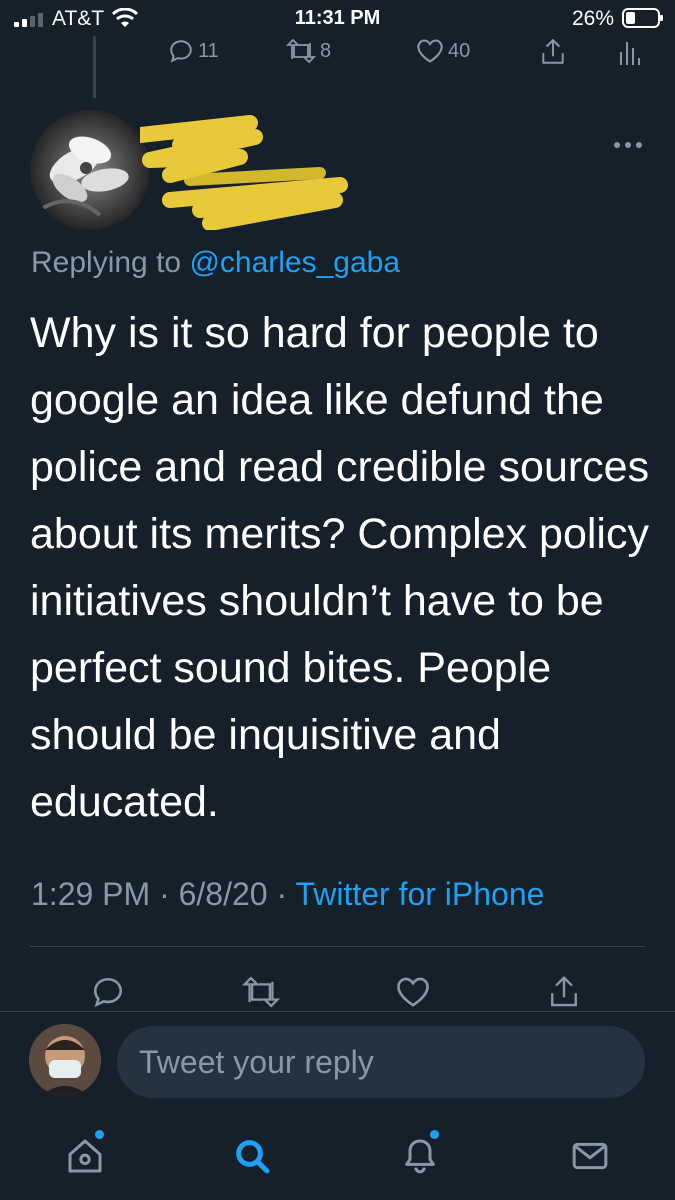 The height and width of the screenshot is (1200, 675). What do you see at coordinates (245, 172) in the screenshot?
I see `redacted-name-scribble` at bounding box center [245, 172].